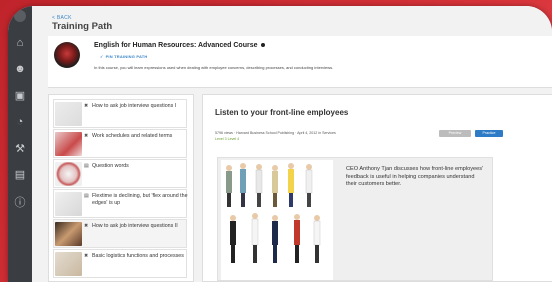 The width and height of the screenshot is (552, 282). What do you see at coordinates (227, 139) in the screenshot?
I see `lesson-level: Level 3 Level 4` at bounding box center [227, 139].